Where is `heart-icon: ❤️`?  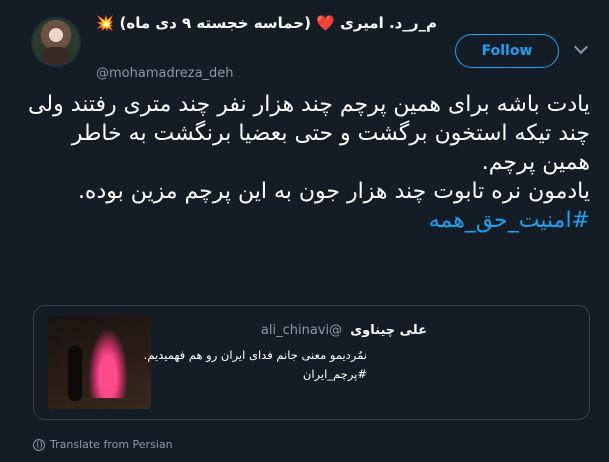 heart-icon: ❤️ is located at coordinates (325, 23).